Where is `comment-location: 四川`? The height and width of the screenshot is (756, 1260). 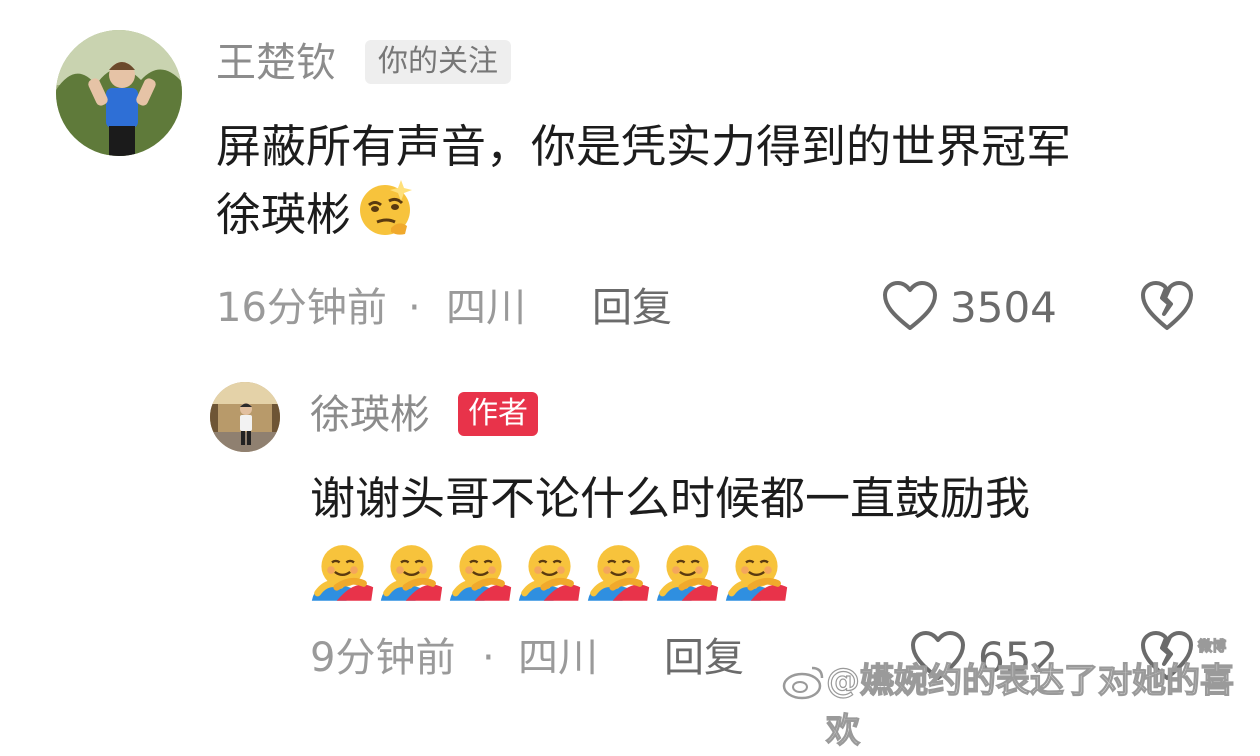
comment-location: 四川 is located at coordinates (486, 308).